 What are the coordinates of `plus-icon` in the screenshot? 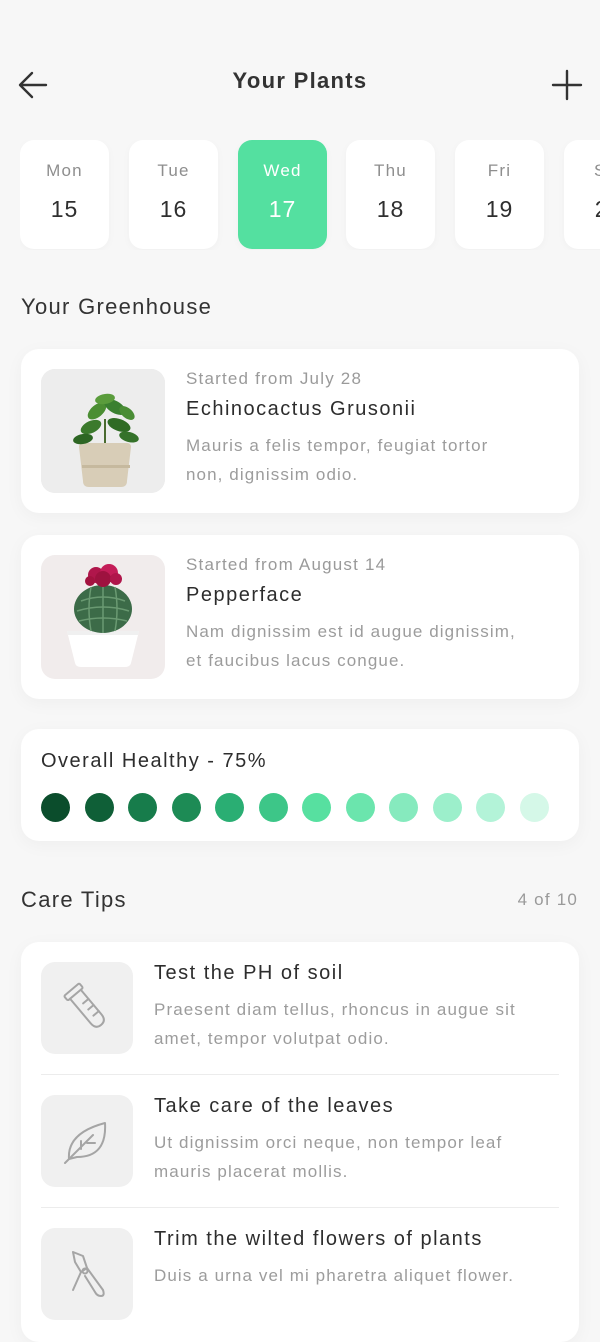 It's located at (567, 85).